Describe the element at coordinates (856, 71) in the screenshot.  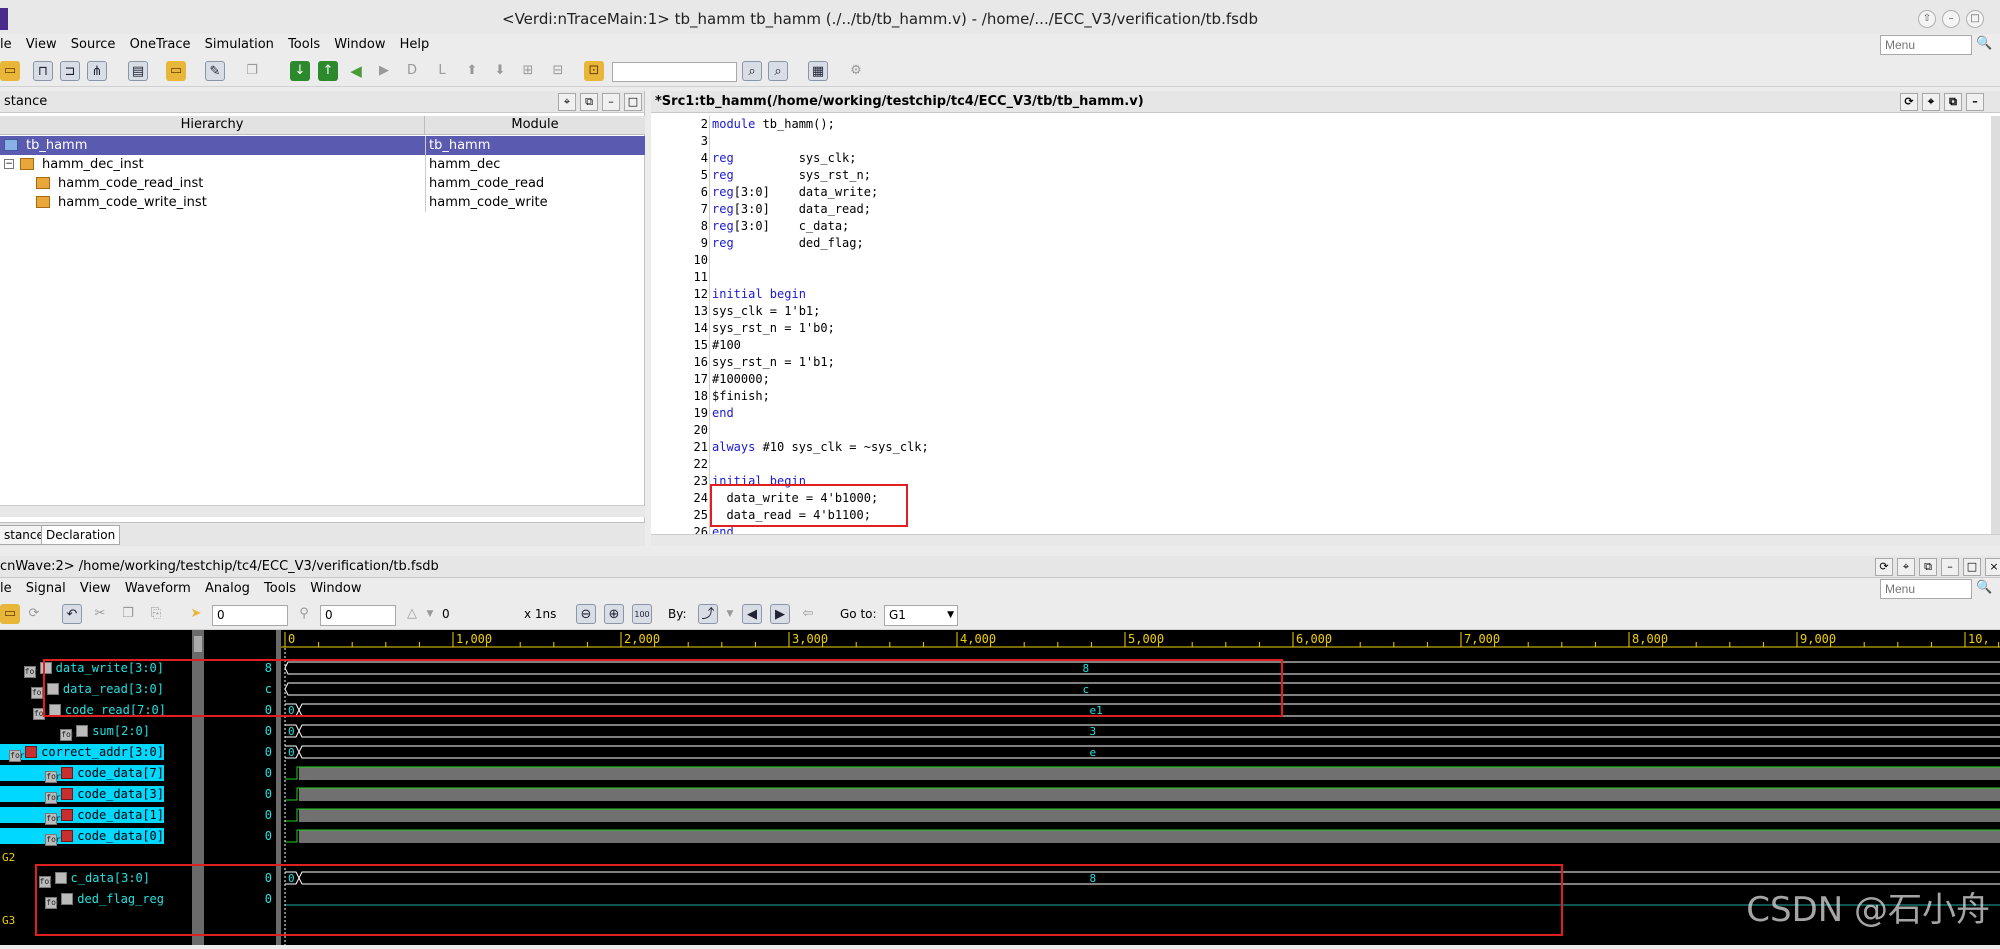
I see `settings-icon: ⚙` at that location.